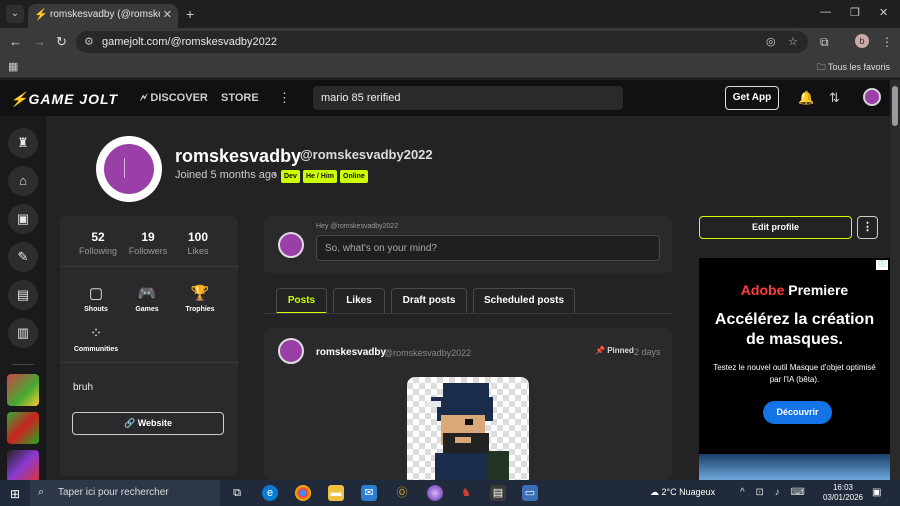 The height and width of the screenshot is (506, 900). I want to click on profile-handle: @romskesvadby2022, so click(366, 154).